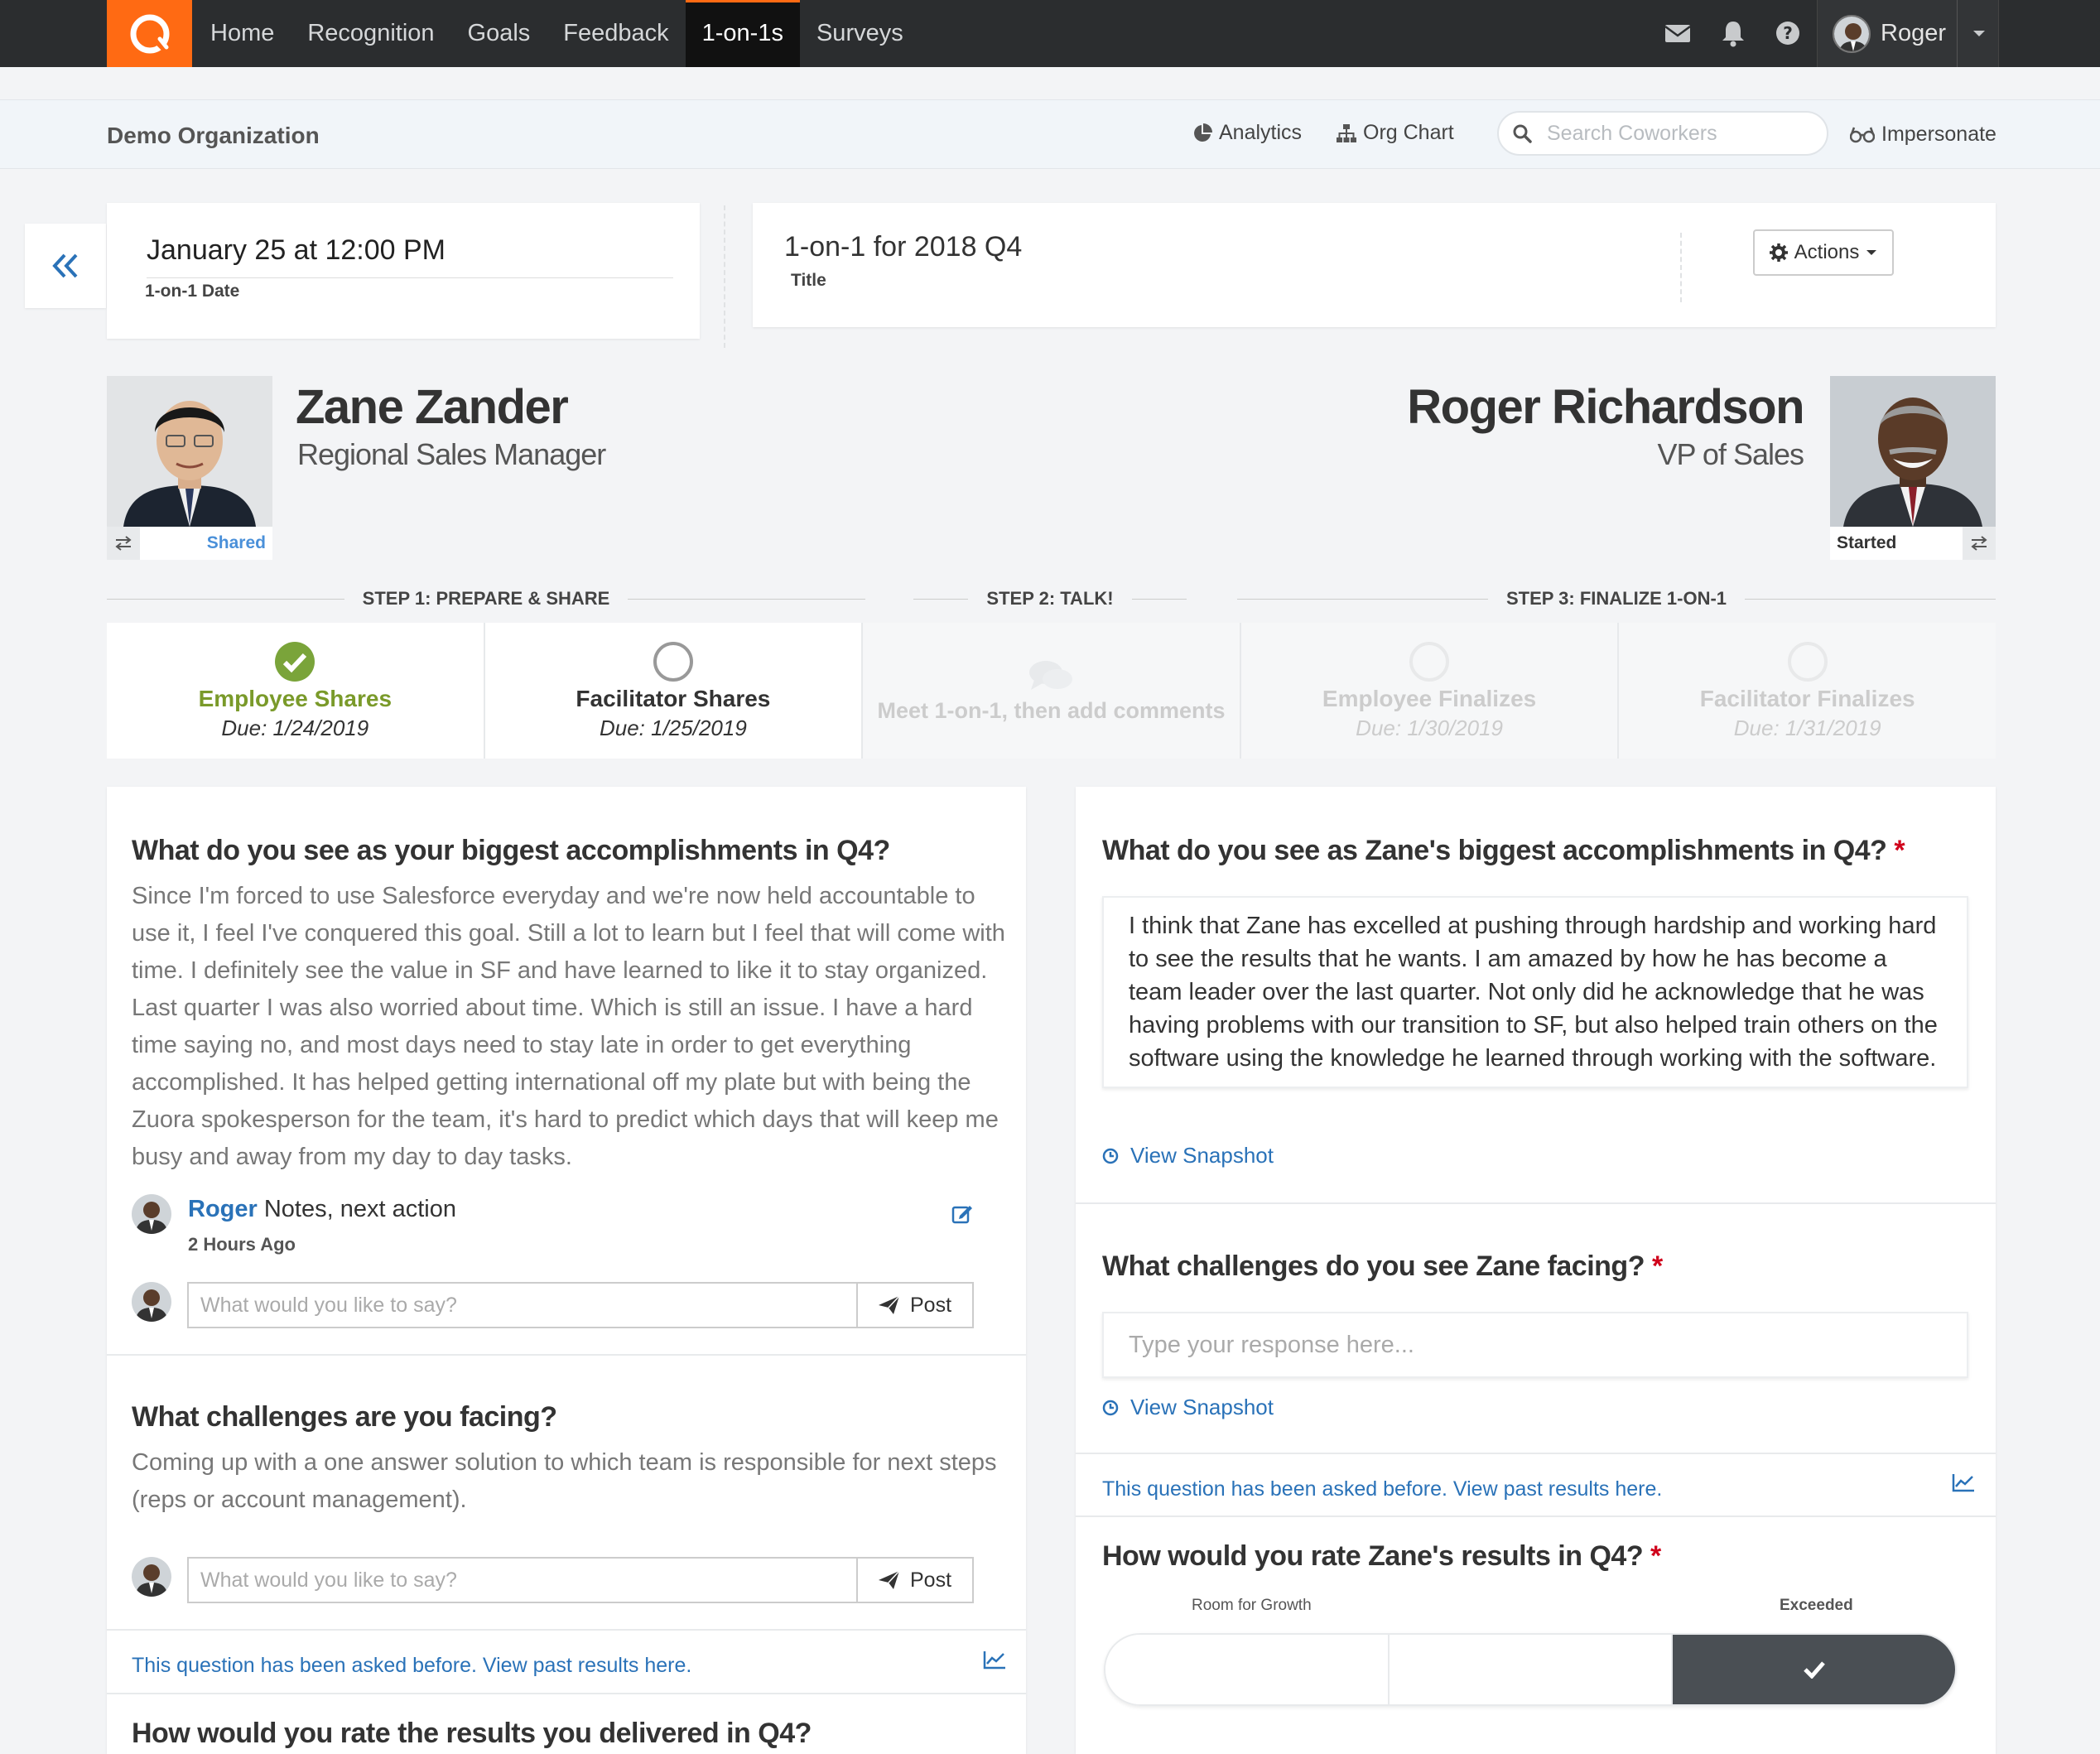 Image resolution: width=2100 pixels, height=1754 pixels. I want to click on search-icon, so click(1522, 133).